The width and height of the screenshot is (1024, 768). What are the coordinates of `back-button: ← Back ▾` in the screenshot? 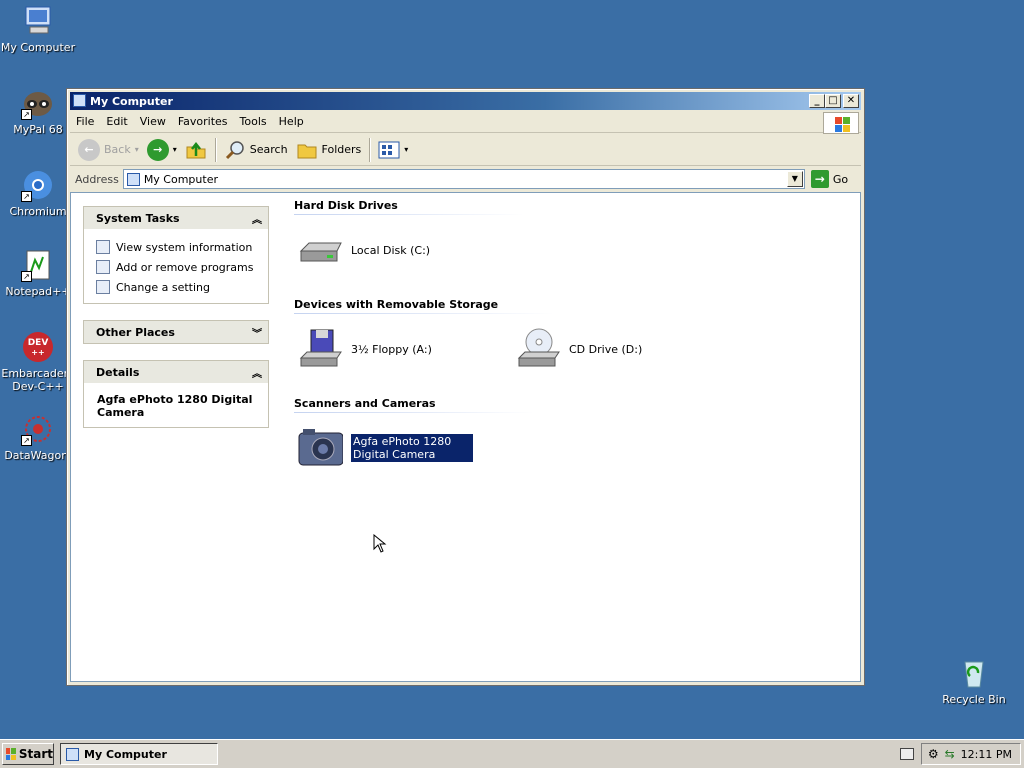 It's located at (108, 150).